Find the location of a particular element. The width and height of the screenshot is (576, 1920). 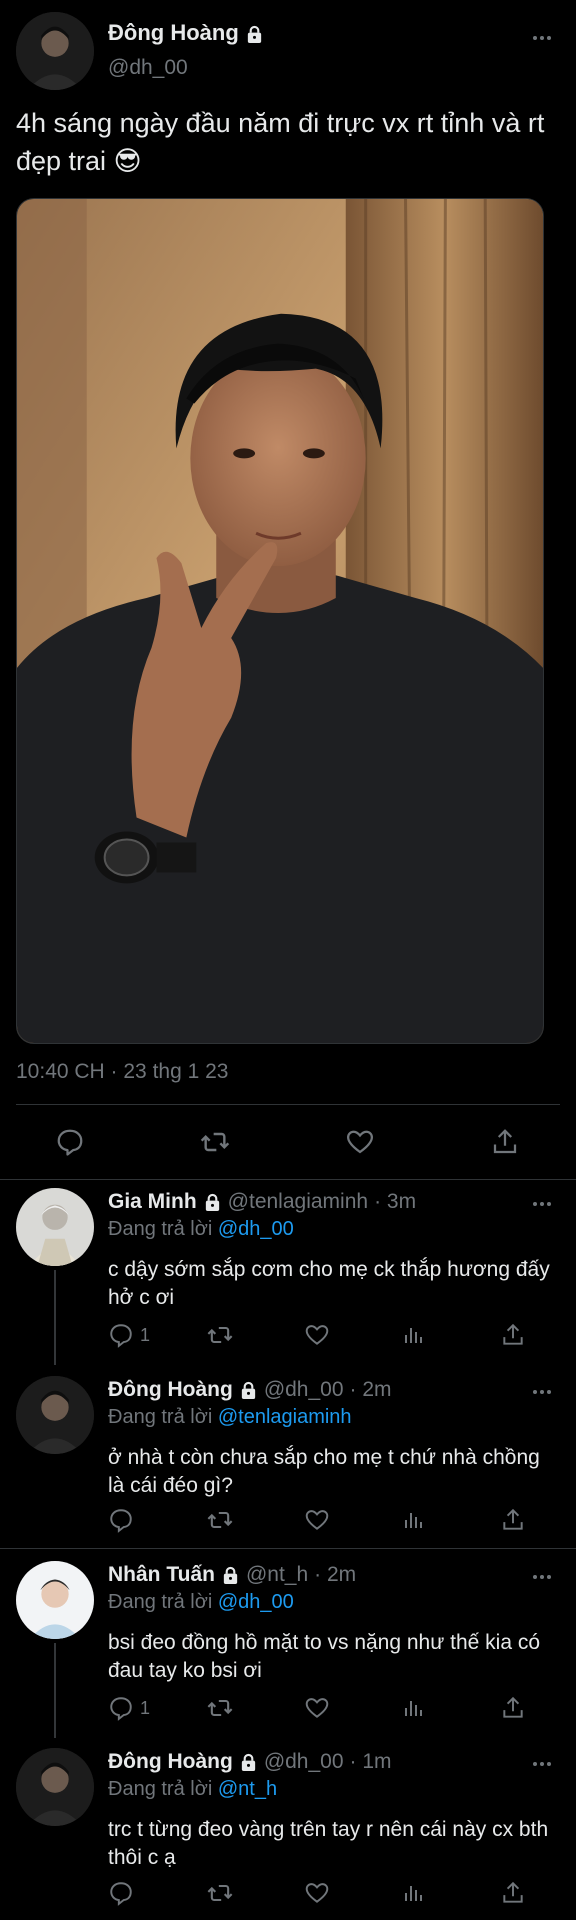

author-row: Gia Minh @tenlagiaminh · 3m is located at coordinates (262, 1202).